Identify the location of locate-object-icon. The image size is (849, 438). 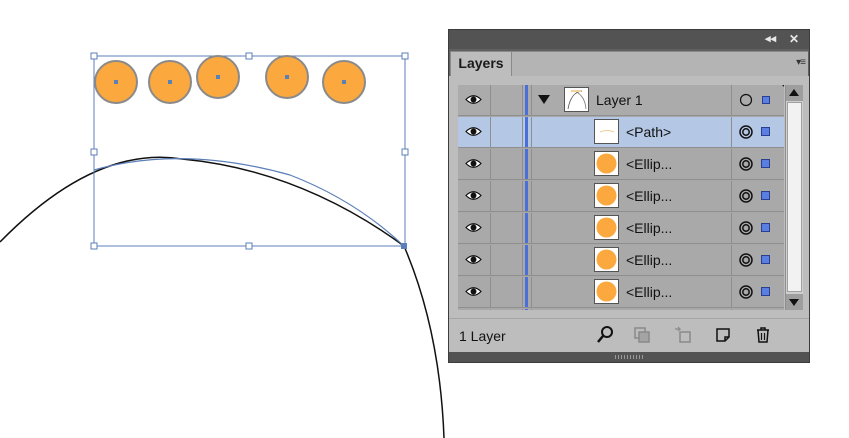
(605, 335).